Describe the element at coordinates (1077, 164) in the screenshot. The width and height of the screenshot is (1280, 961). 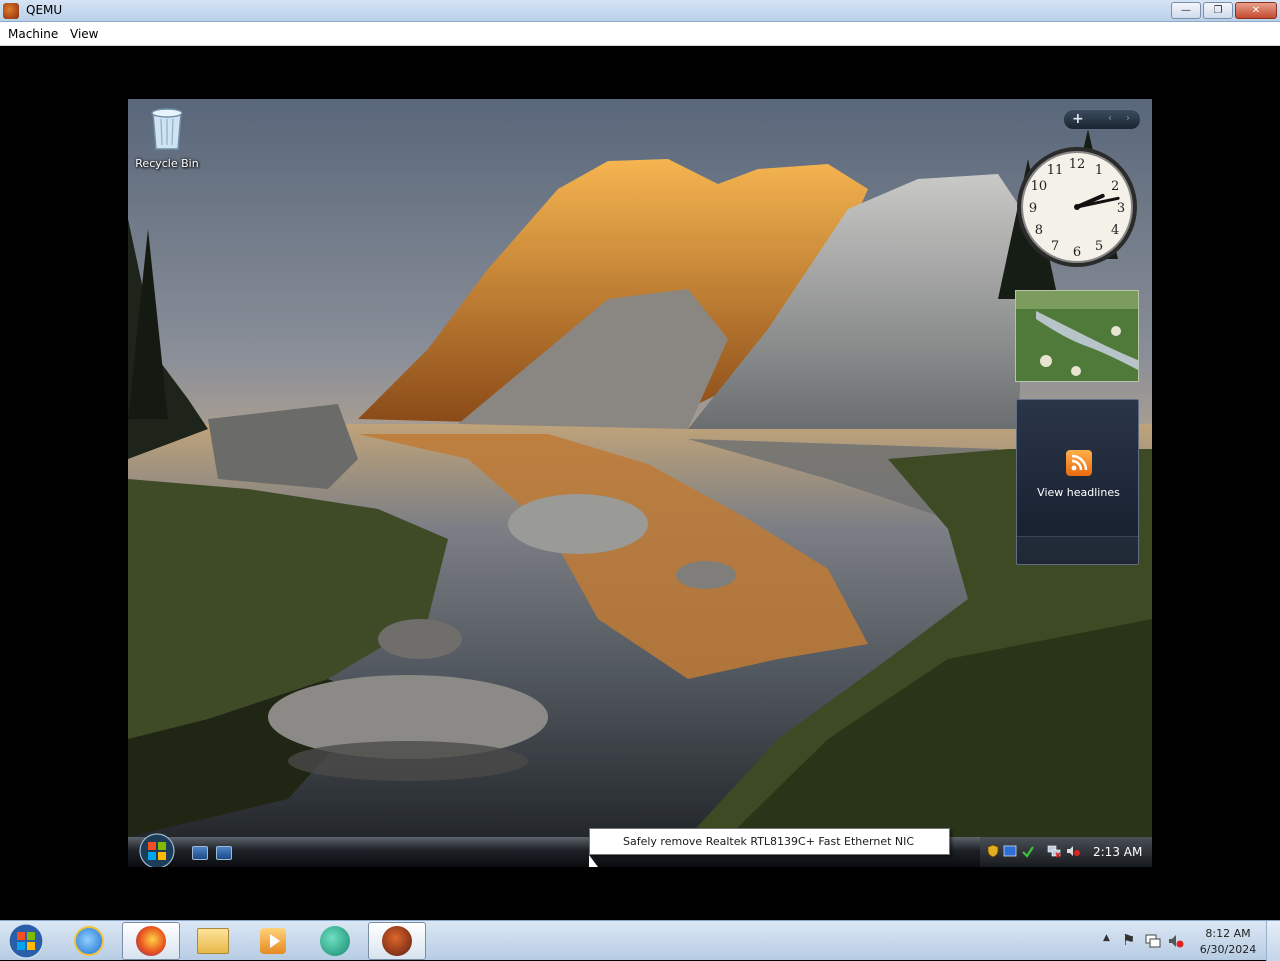
I see `clock-number: 12` at that location.